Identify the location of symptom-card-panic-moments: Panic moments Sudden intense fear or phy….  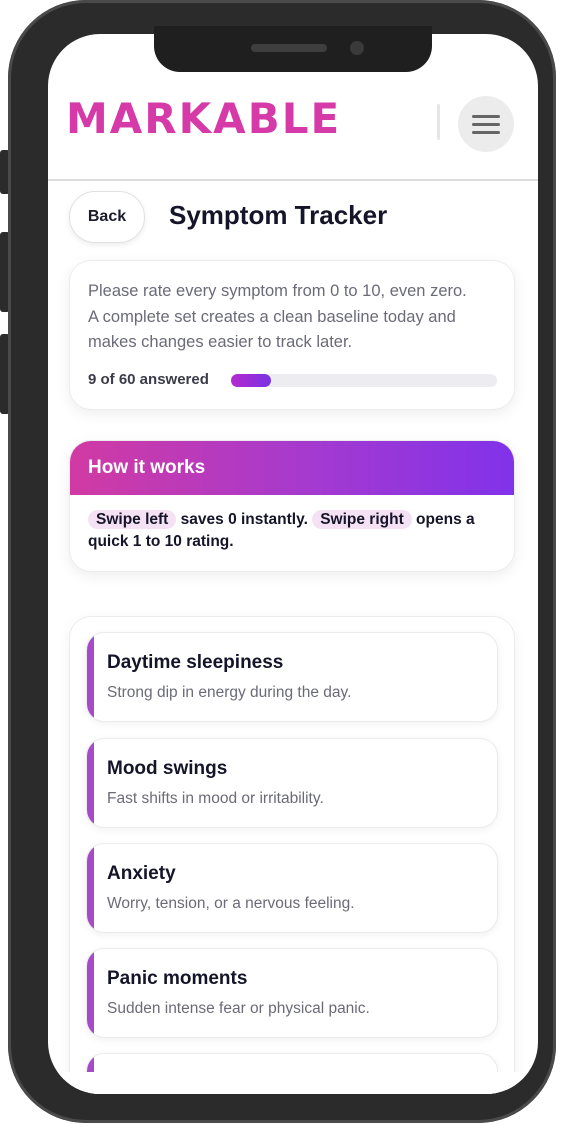
(292, 993).